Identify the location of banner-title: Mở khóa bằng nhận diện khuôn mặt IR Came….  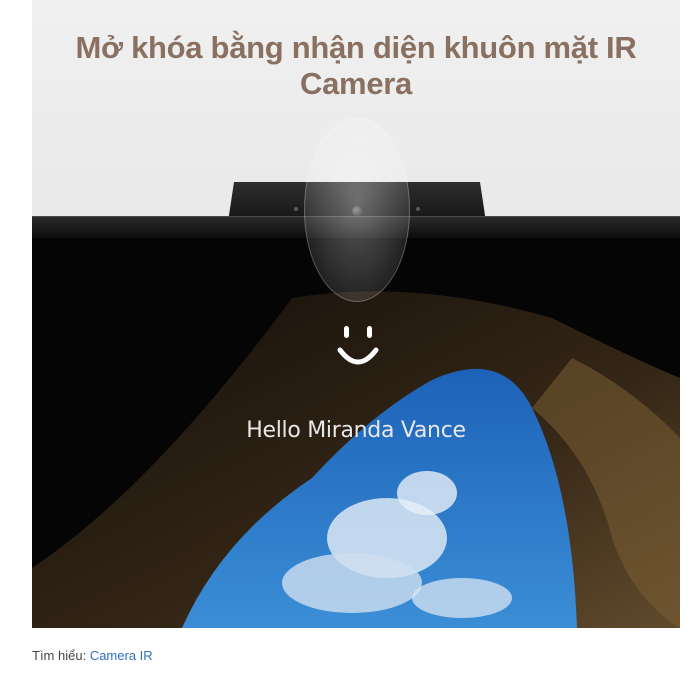
(356, 65).